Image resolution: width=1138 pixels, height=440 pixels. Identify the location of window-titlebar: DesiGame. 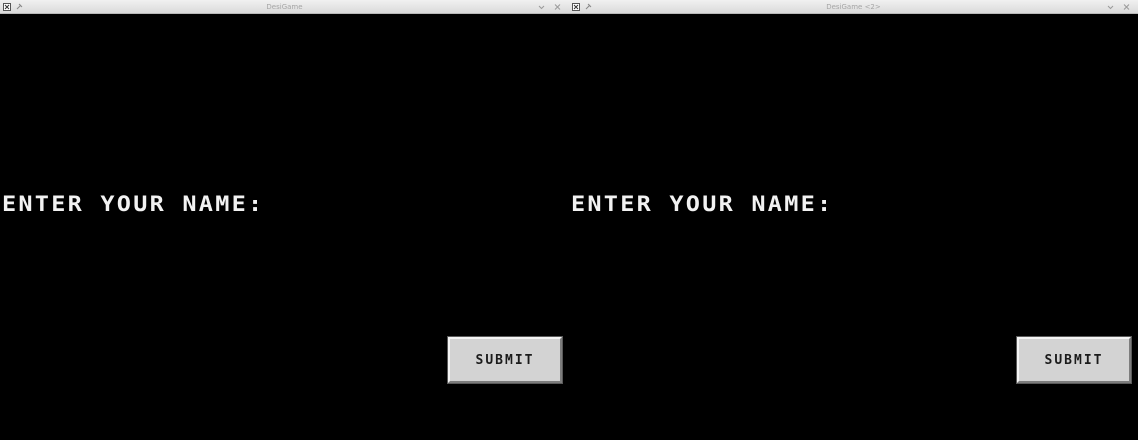
(284, 7).